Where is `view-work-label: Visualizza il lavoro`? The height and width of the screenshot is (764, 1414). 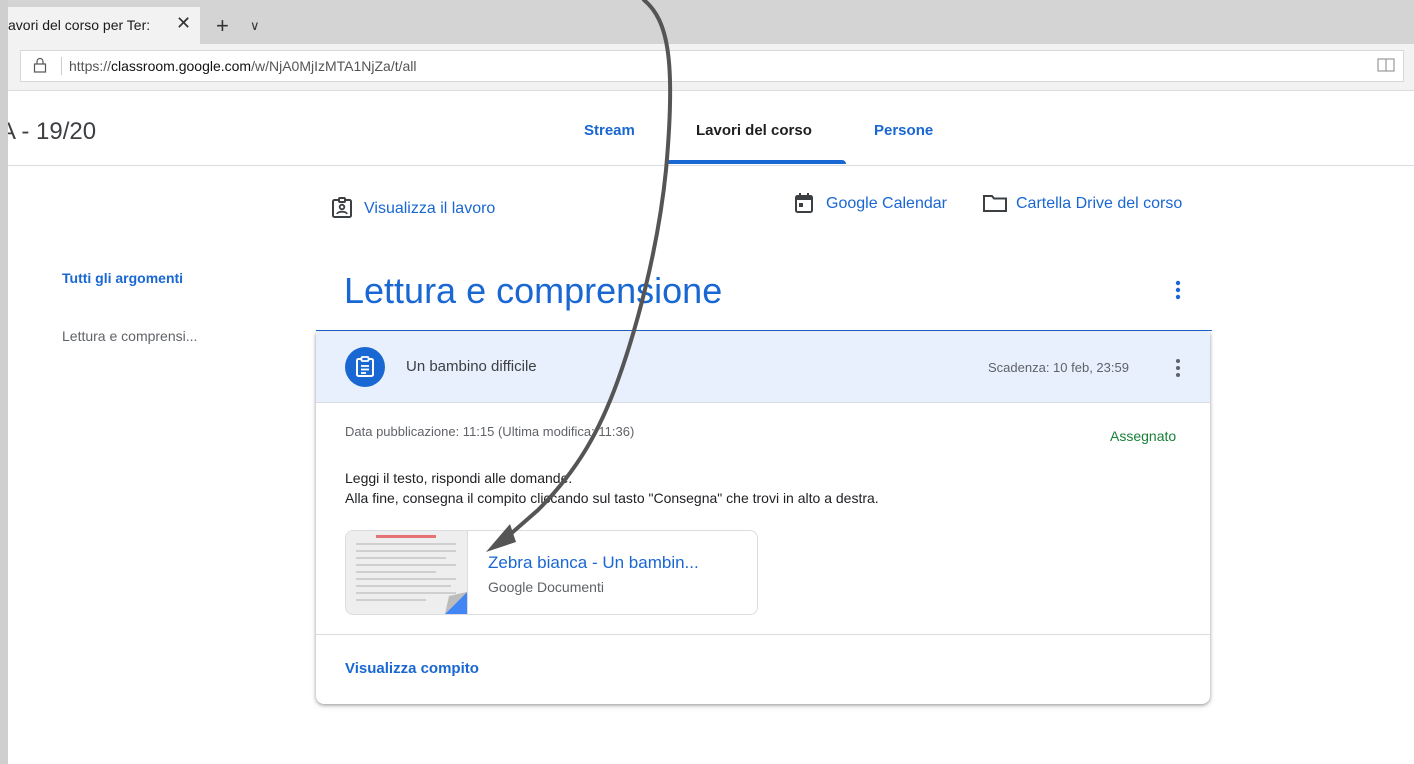 view-work-label: Visualizza il lavoro is located at coordinates (430, 208).